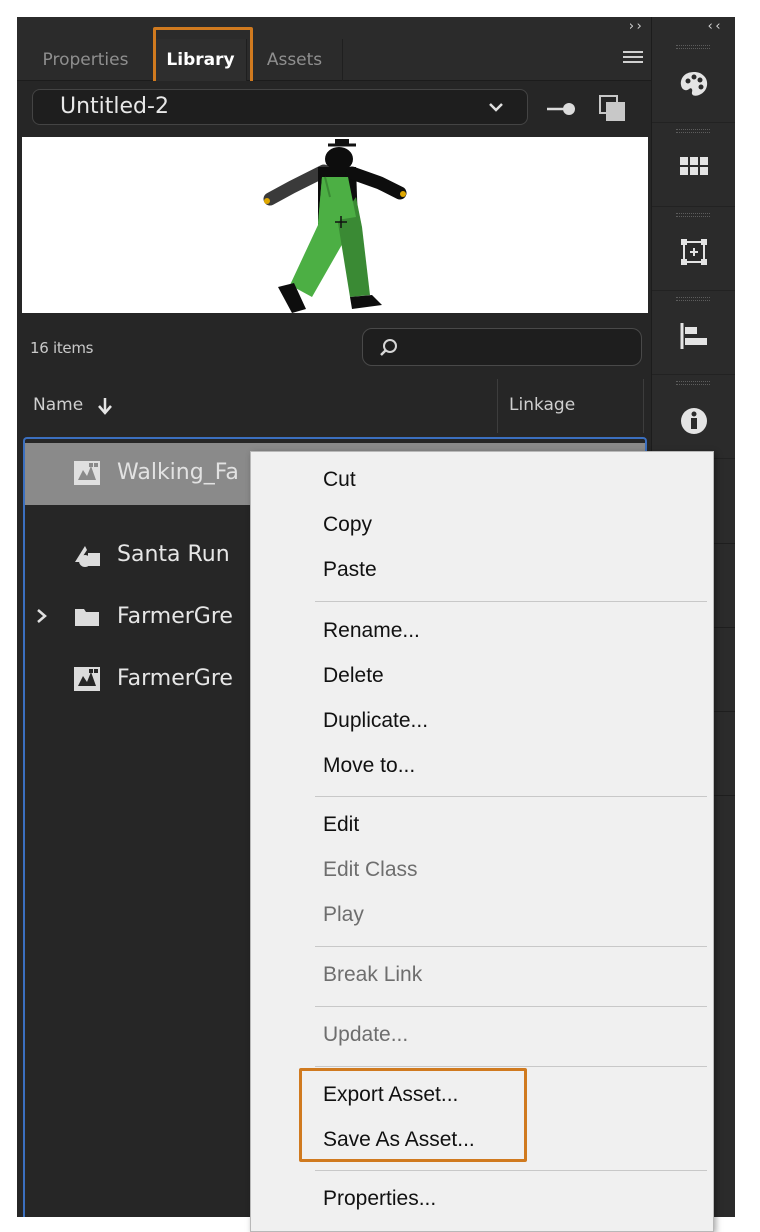 This screenshot has height=1232, width=760. What do you see at coordinates (714, 26) in the screenshot?
I see `expand-dock-icon: ‹‹` at bounding box center [714, 26].